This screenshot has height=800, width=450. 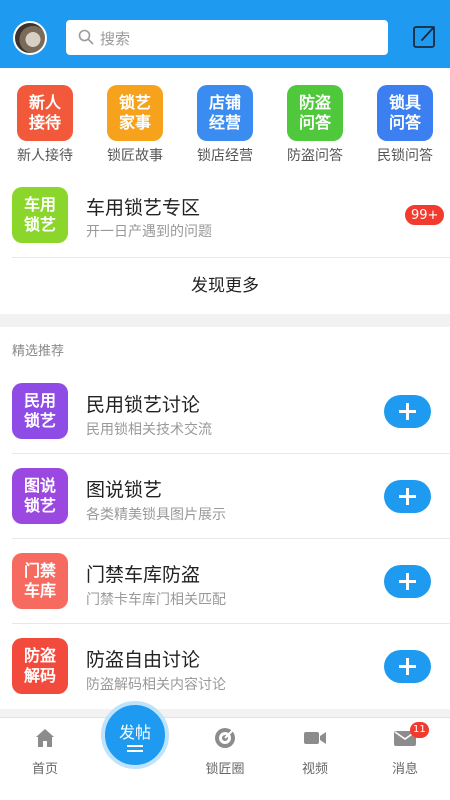 I want to click on tab-video: 视频, so click(x=315, y=759).